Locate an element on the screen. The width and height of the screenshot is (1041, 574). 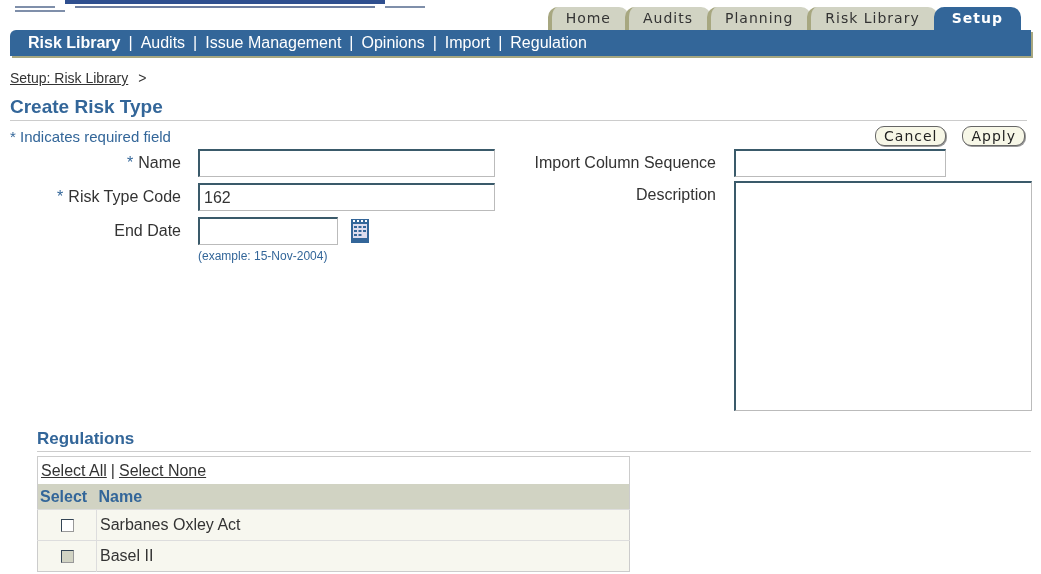
table-cell: Basel II is located at coordinates (363, 556).